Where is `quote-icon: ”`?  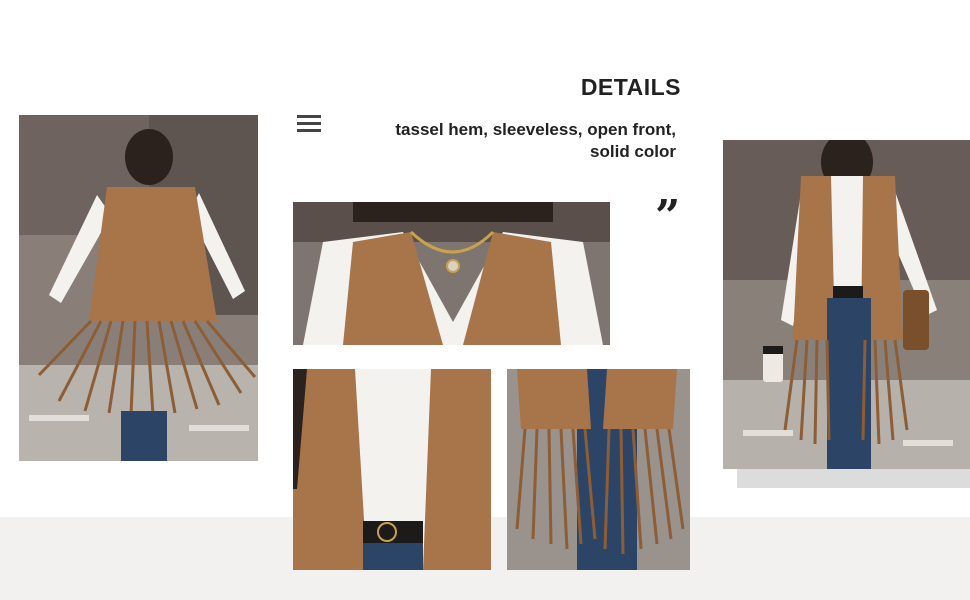
quote-icon: ” is located at coordinates (668, 216).